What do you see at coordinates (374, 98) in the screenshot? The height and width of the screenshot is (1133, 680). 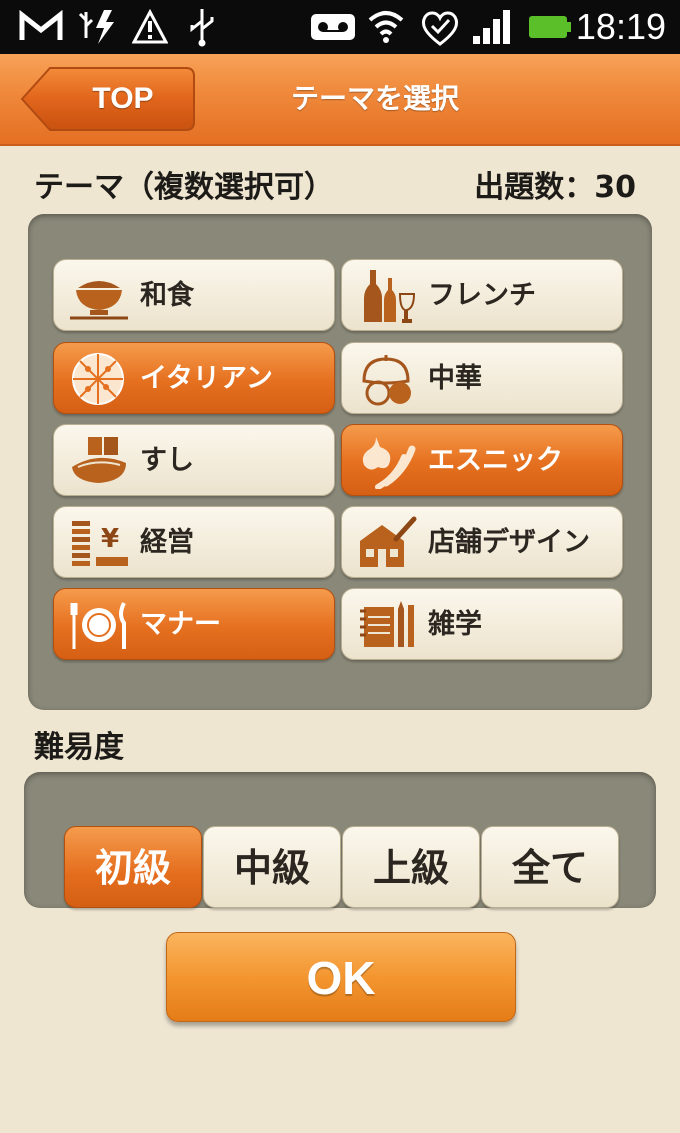 I see `page-title: テーマを選択` at bounding box center [374, 98].